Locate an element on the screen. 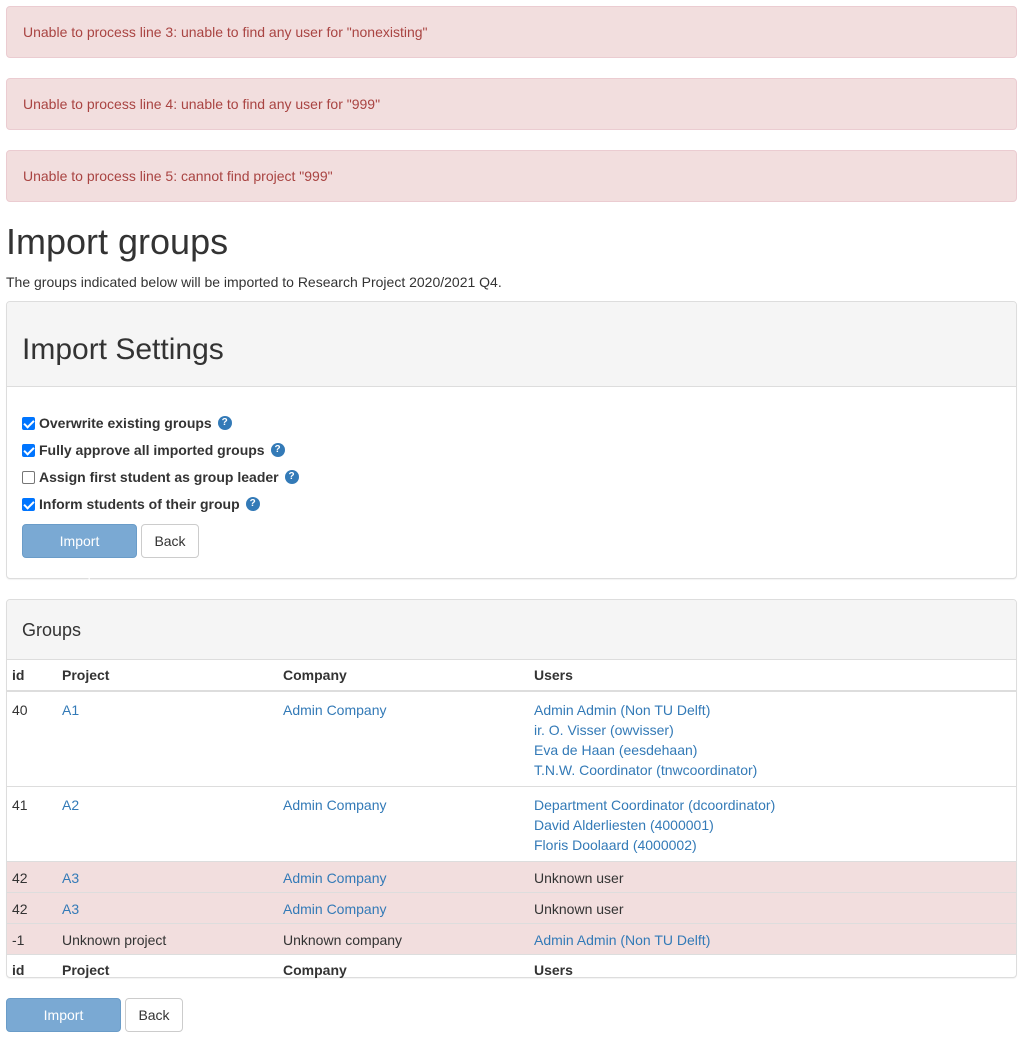 This screenshot has width=1021, height=1063. groups-heading: Groups is located at coordinates (511, 630).